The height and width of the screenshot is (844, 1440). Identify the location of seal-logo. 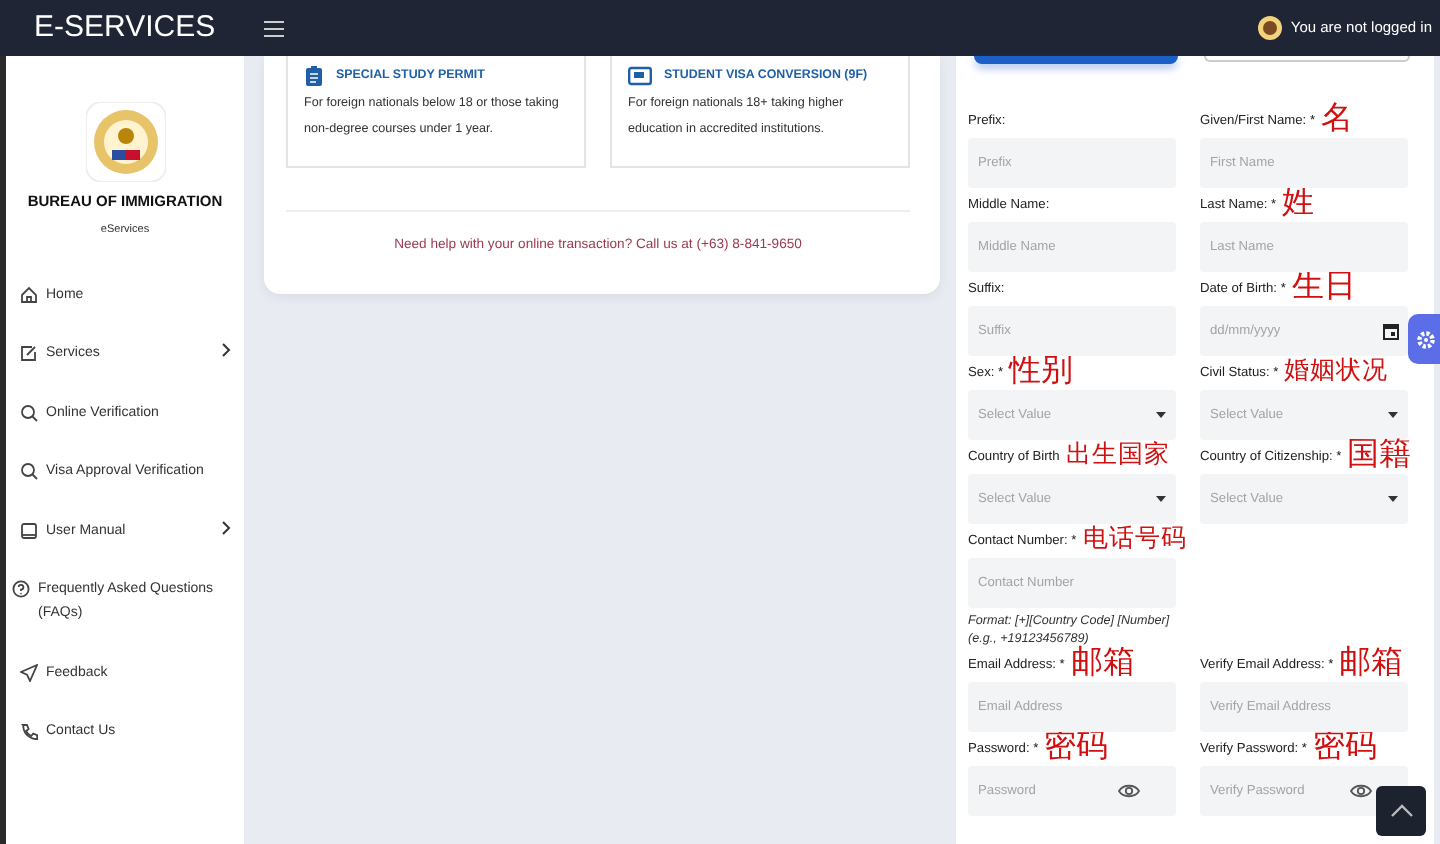
(125, 142).